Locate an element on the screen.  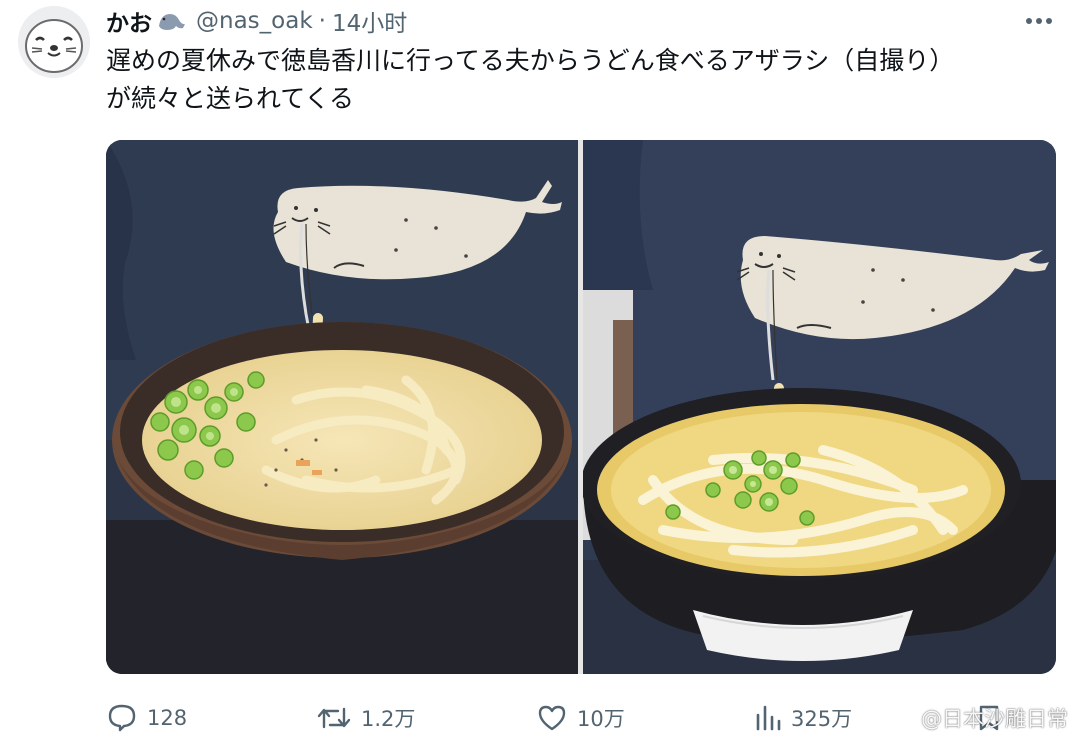
like-count: 10万 is located at coordinates (601, 719).